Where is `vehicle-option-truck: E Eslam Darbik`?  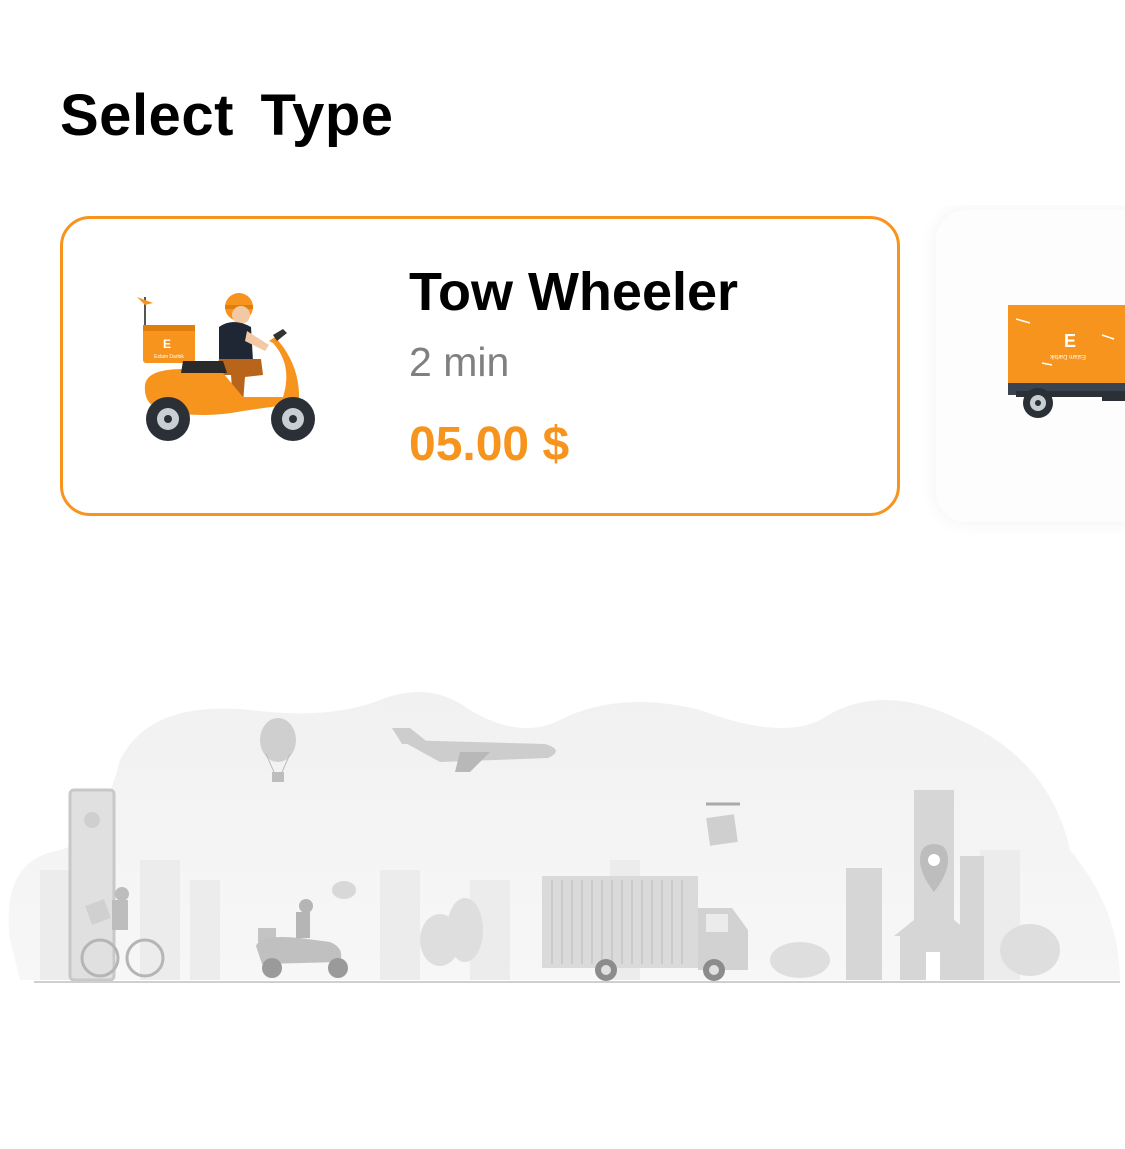
vehicle-option-truck: E Eslam Darbik is located at coordinates (1030, 366).